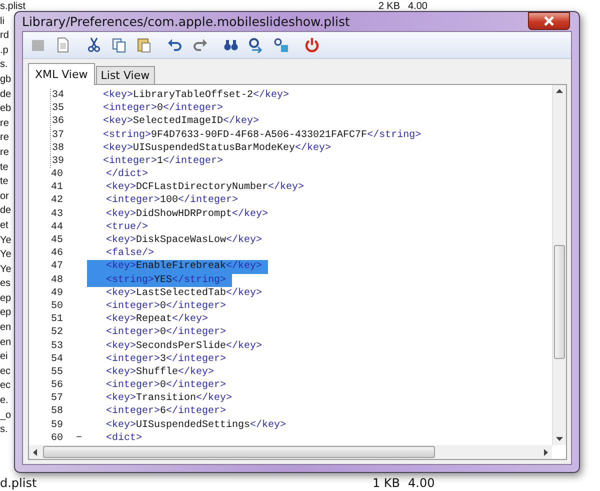 The width and height of the screenshot is (600, 491). Describe the element at coordinates (559, 90) in the screenshot. I see `up-arrow-icon` at that location.